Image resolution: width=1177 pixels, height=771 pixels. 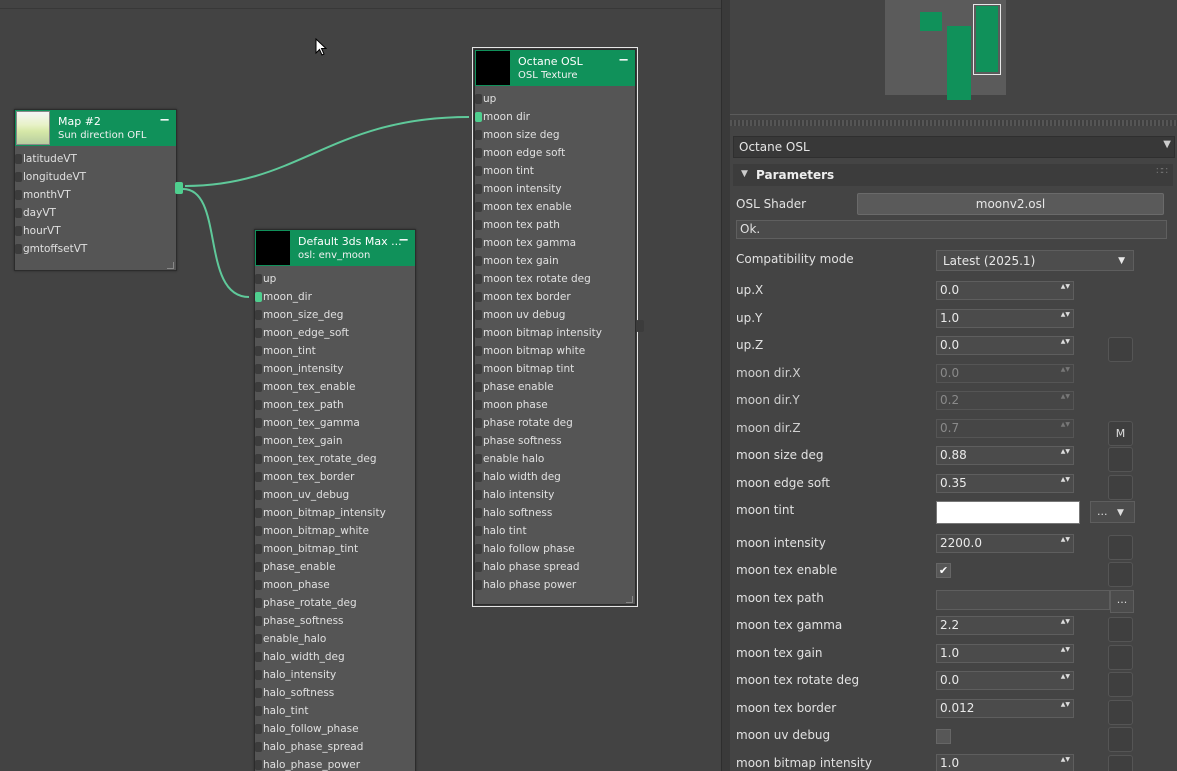 I want to click on input-port: halo tint, so click(x=501, y=531).